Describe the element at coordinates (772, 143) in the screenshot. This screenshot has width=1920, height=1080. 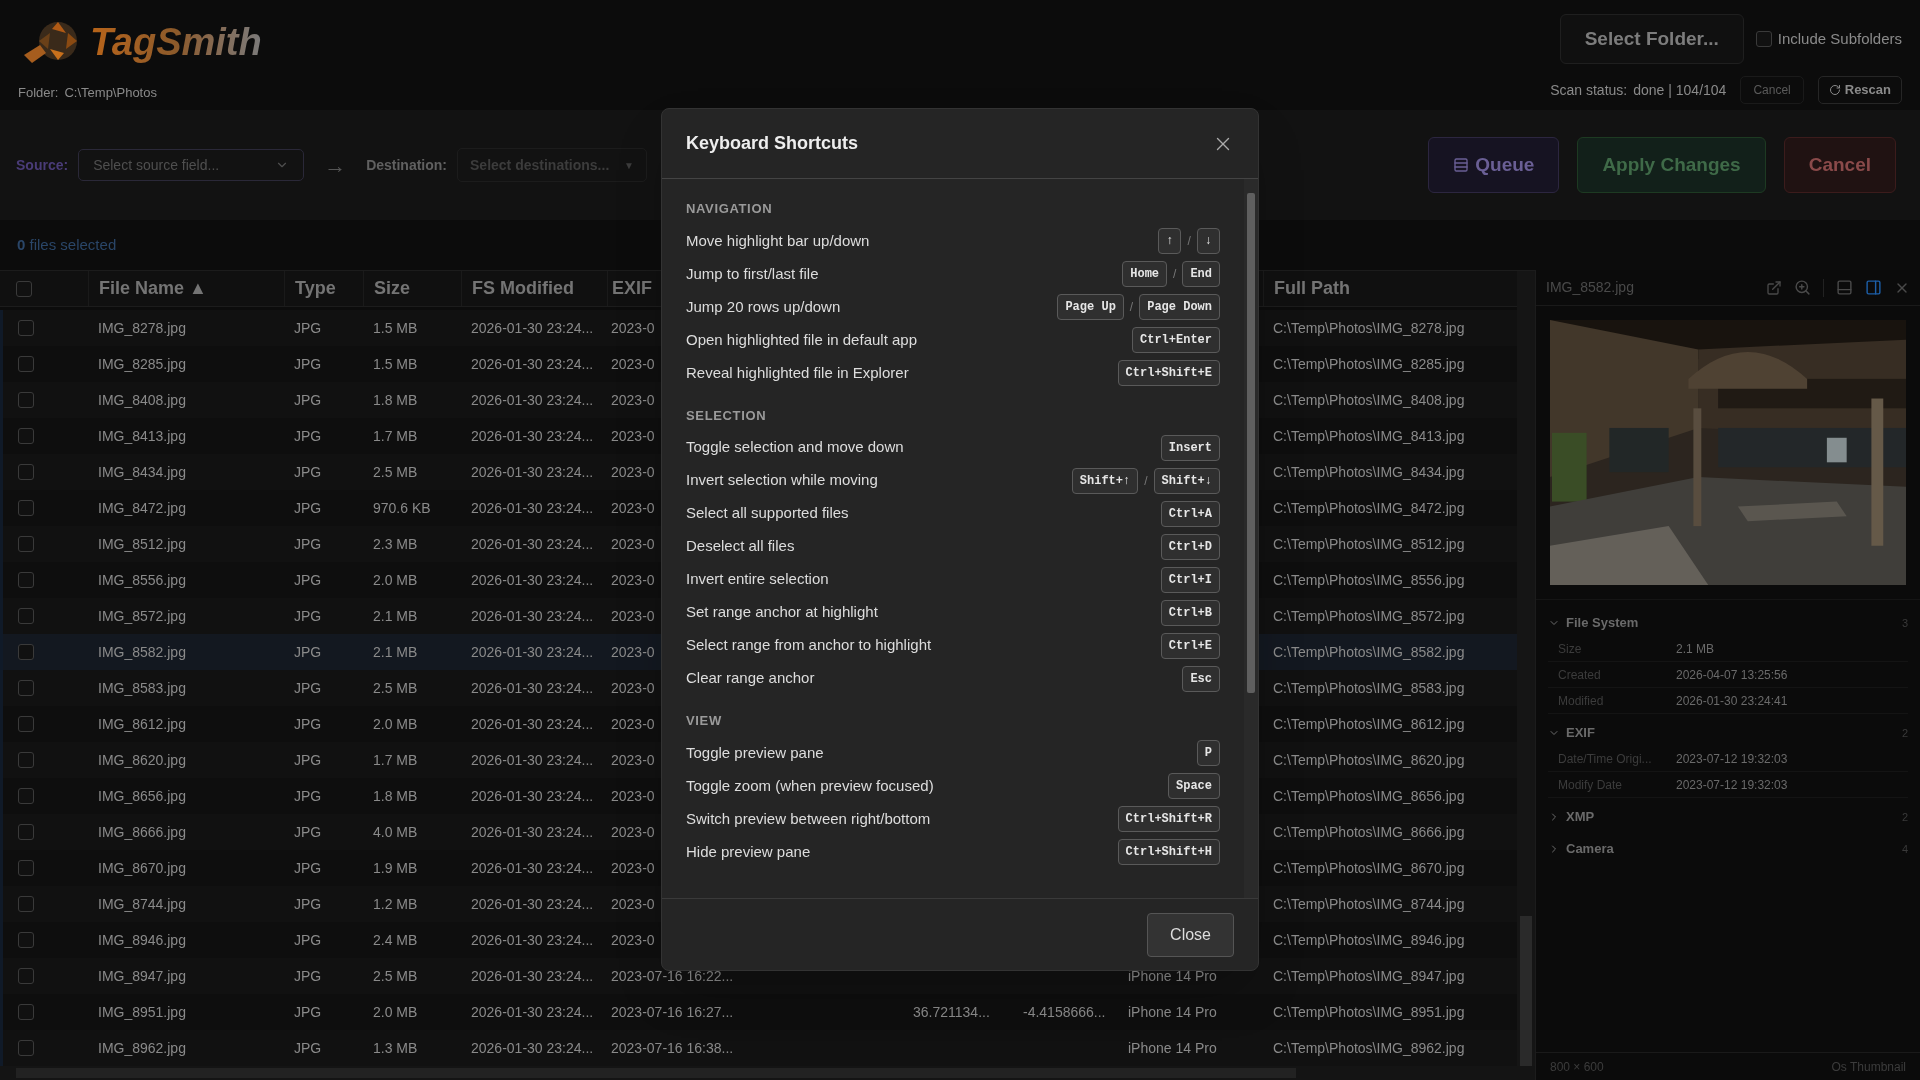
I see `dialog-title: Keyboard Shortcuts` at that location.